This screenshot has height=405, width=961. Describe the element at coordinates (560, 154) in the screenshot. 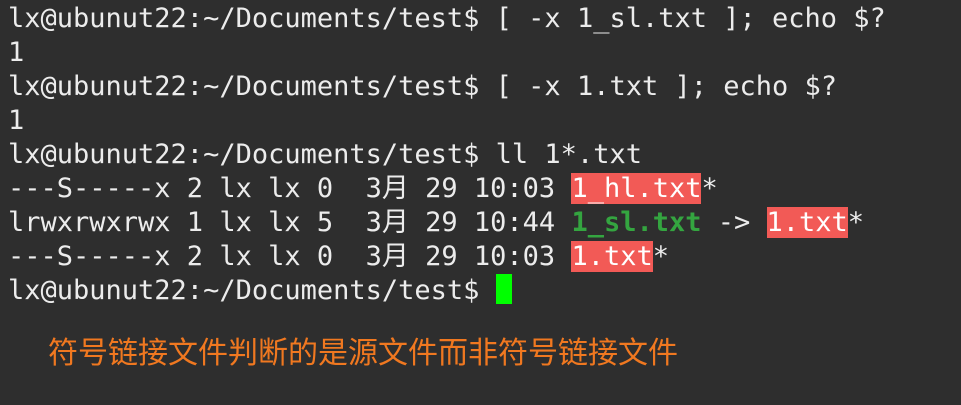

I see `command: ll 1*.txt` at that location.